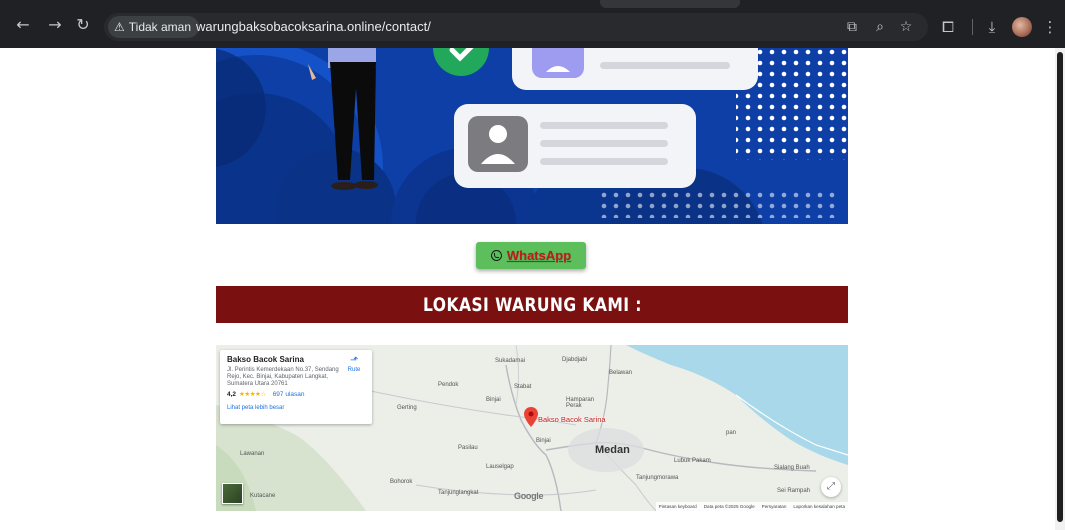  Describe the element at coordinates (468, 448) in the screenshot. I see `map-place-label: Pasilau` at that location.